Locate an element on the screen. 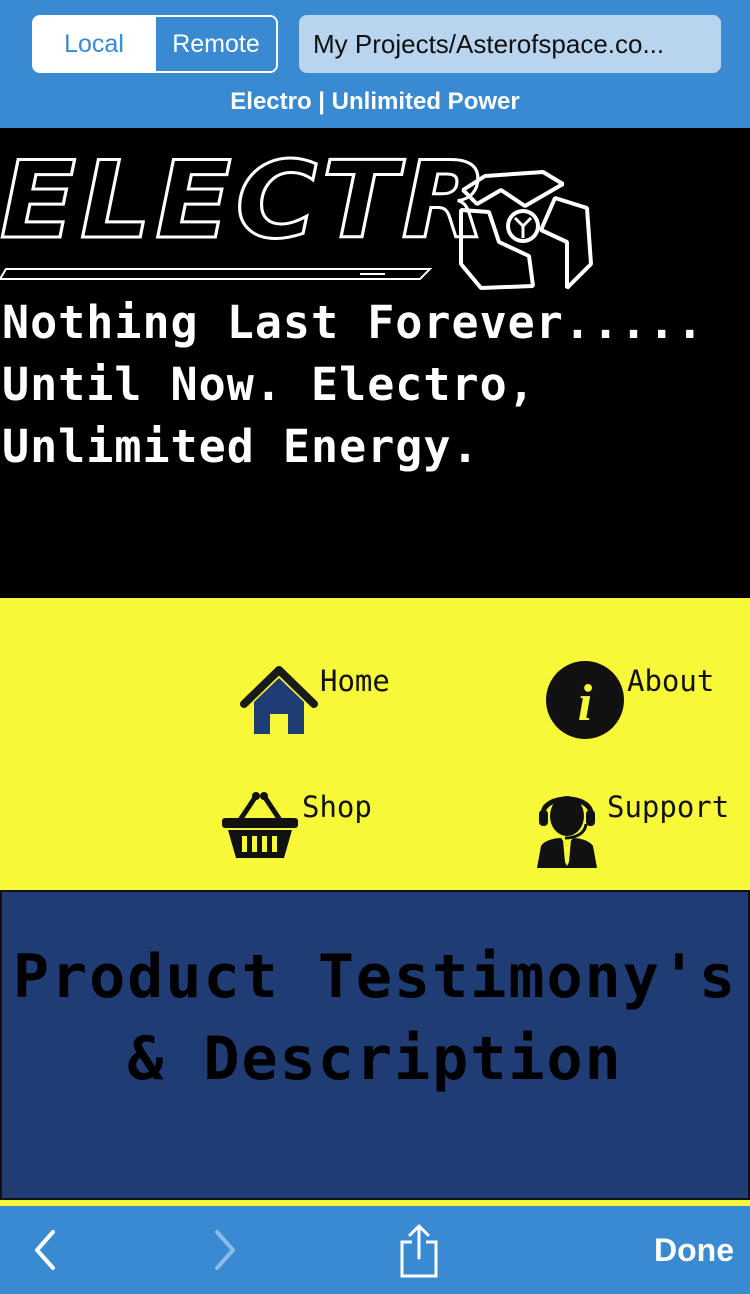 The width and height of the screenshot is (750, 1294). forward-button is located at coordinates (225, 1250).